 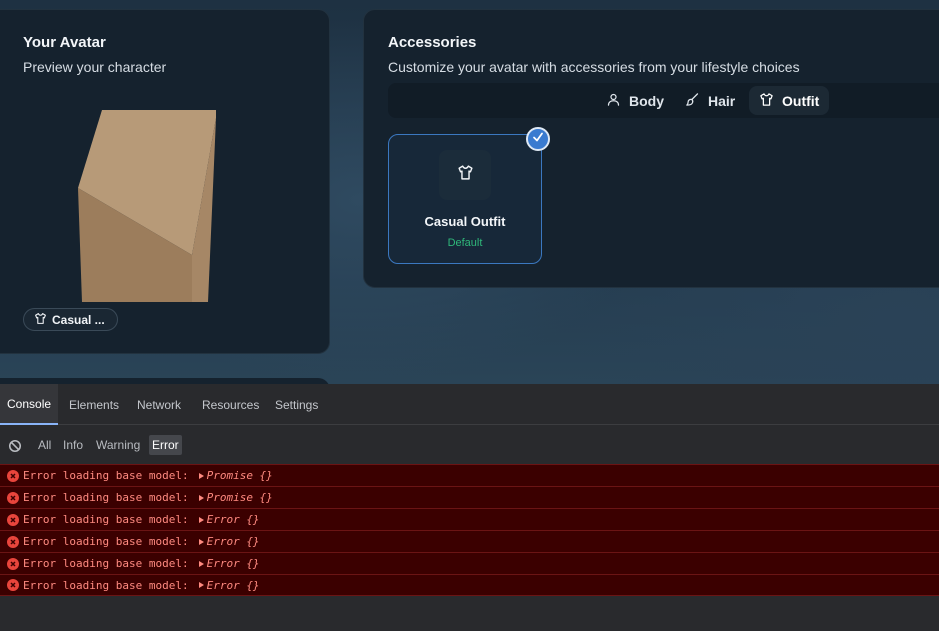 I want to click on accessory-category-tabs: Body Hair Outfit, so click(x=663, y=100).